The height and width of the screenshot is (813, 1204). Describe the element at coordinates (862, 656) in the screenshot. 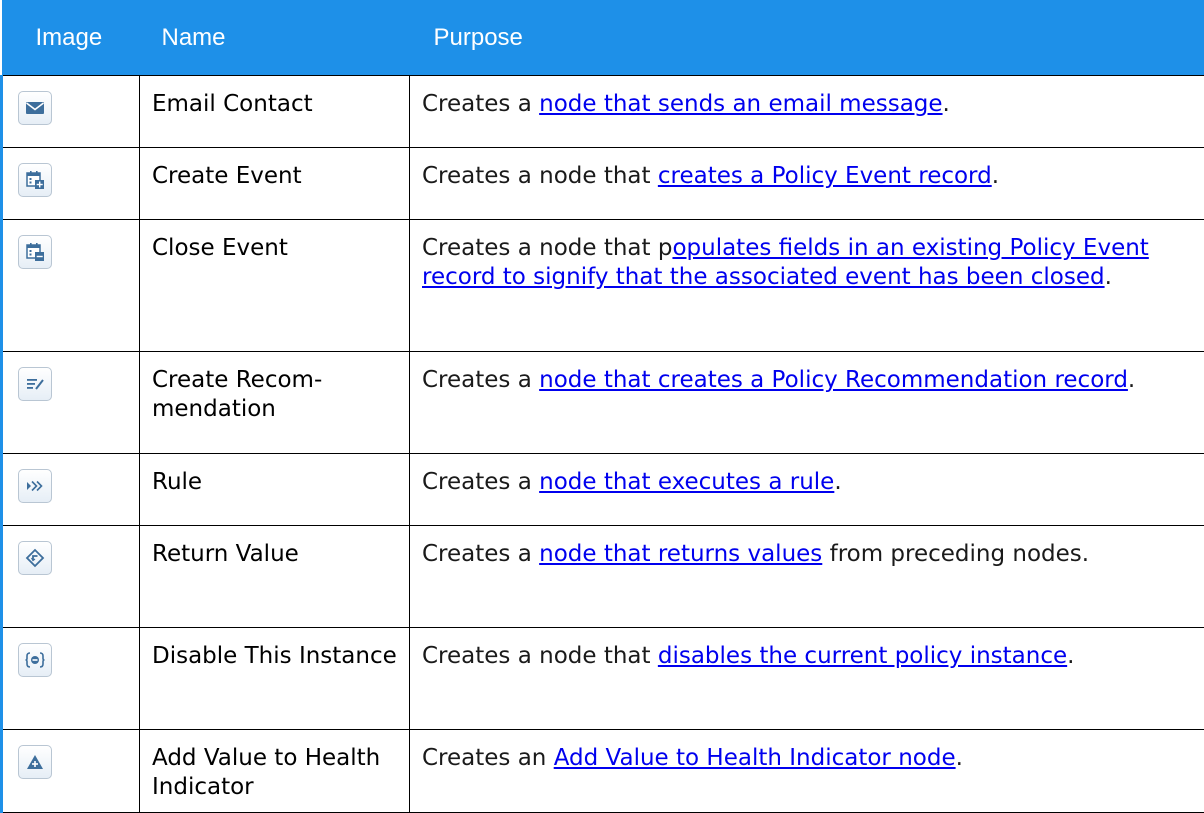

I see `purpose-link: disables the current policy instance` at that location.